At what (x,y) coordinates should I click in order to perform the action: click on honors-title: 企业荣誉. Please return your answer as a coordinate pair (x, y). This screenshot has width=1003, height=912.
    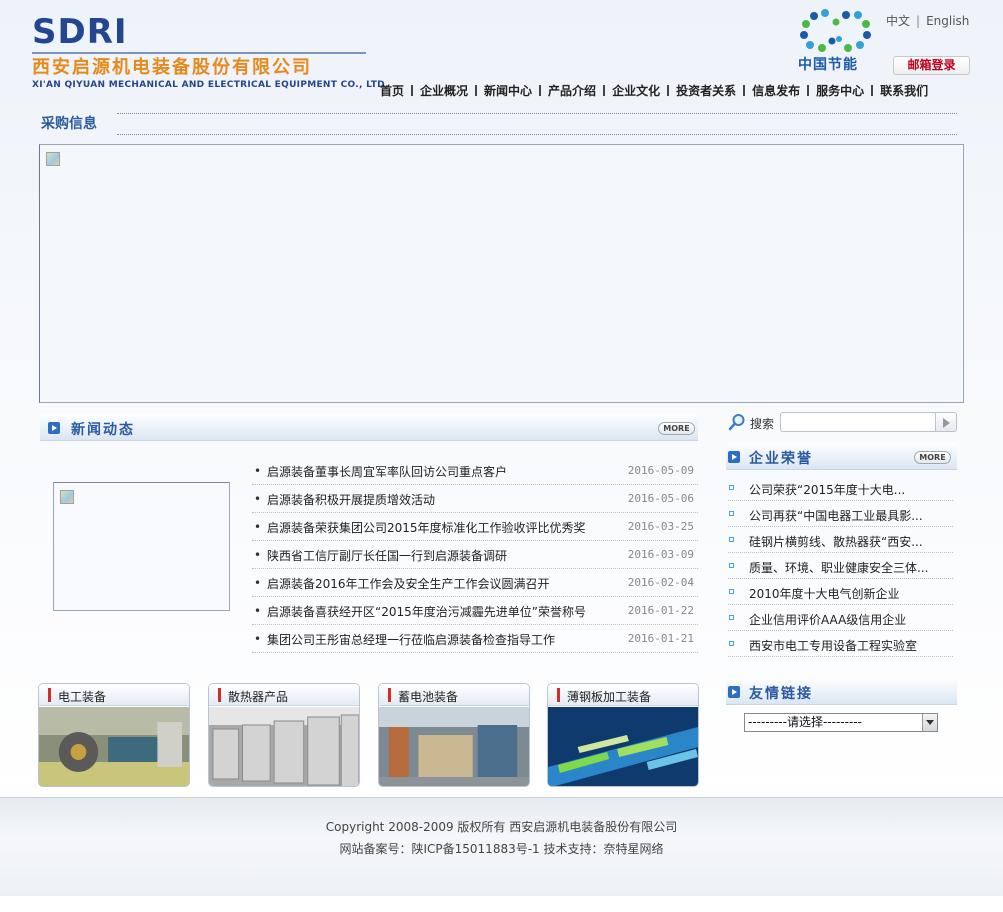
    Looking at the image, I should click on (781, 459).